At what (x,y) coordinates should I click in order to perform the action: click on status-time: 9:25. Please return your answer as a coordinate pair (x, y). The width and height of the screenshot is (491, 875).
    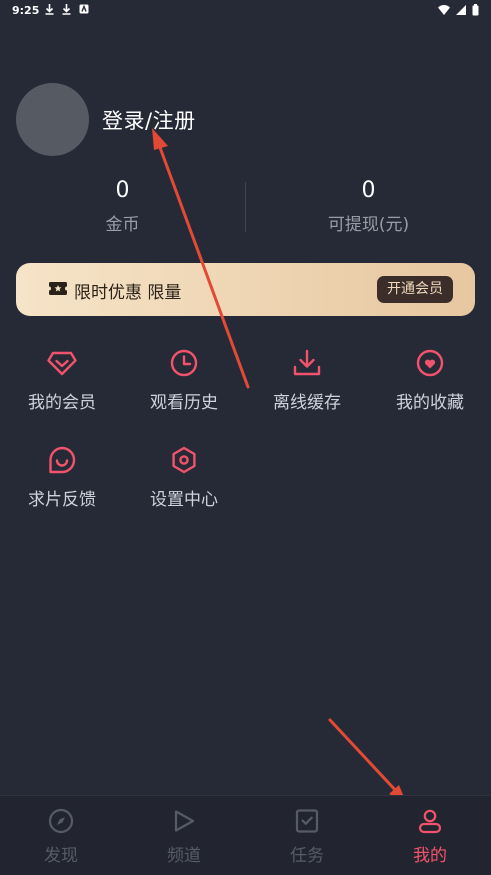
    Looking at the image, I should click on (26, 10).